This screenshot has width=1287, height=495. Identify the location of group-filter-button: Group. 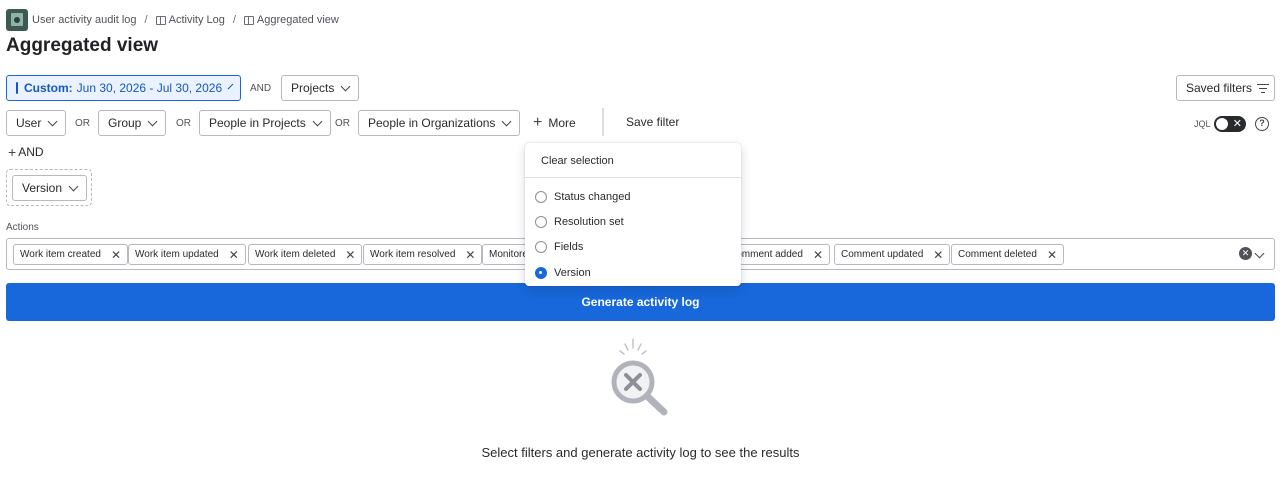
(132, 123).